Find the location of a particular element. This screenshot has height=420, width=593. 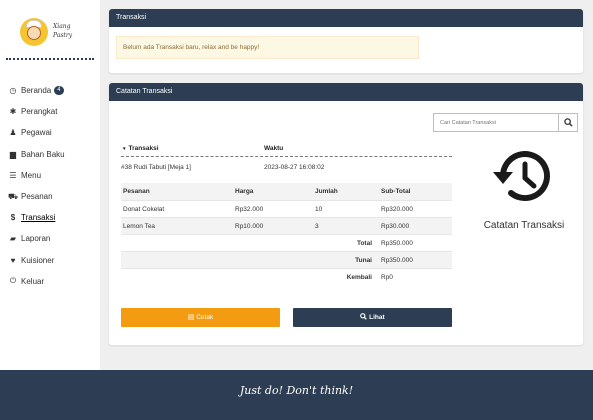

heart-icon: ♥ is located at coordinates (13, 260).